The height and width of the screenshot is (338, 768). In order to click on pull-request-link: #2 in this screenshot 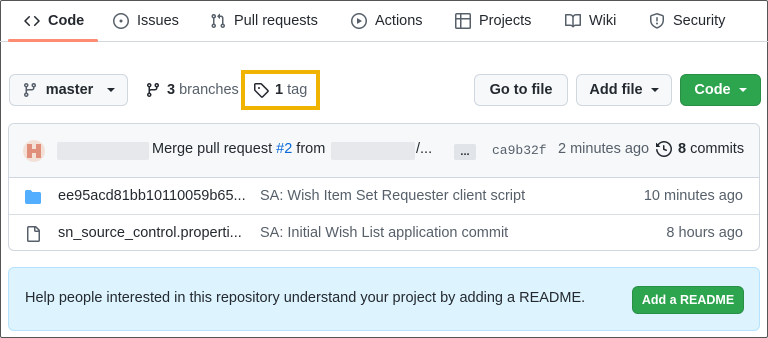, I will do `click(284, 149)`.